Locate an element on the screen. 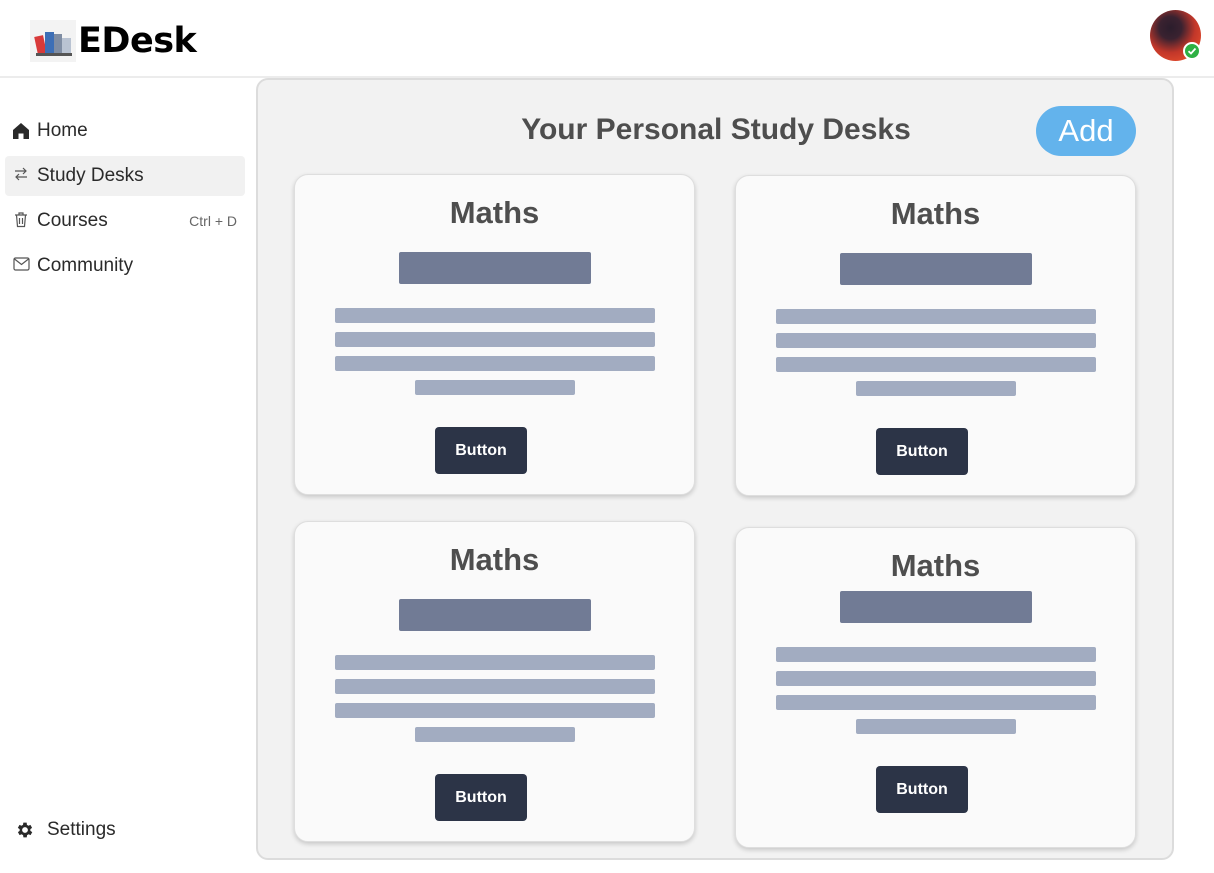 This screenshot has width=1214, height=873. trash-icon is located at coordinates (21, 219).